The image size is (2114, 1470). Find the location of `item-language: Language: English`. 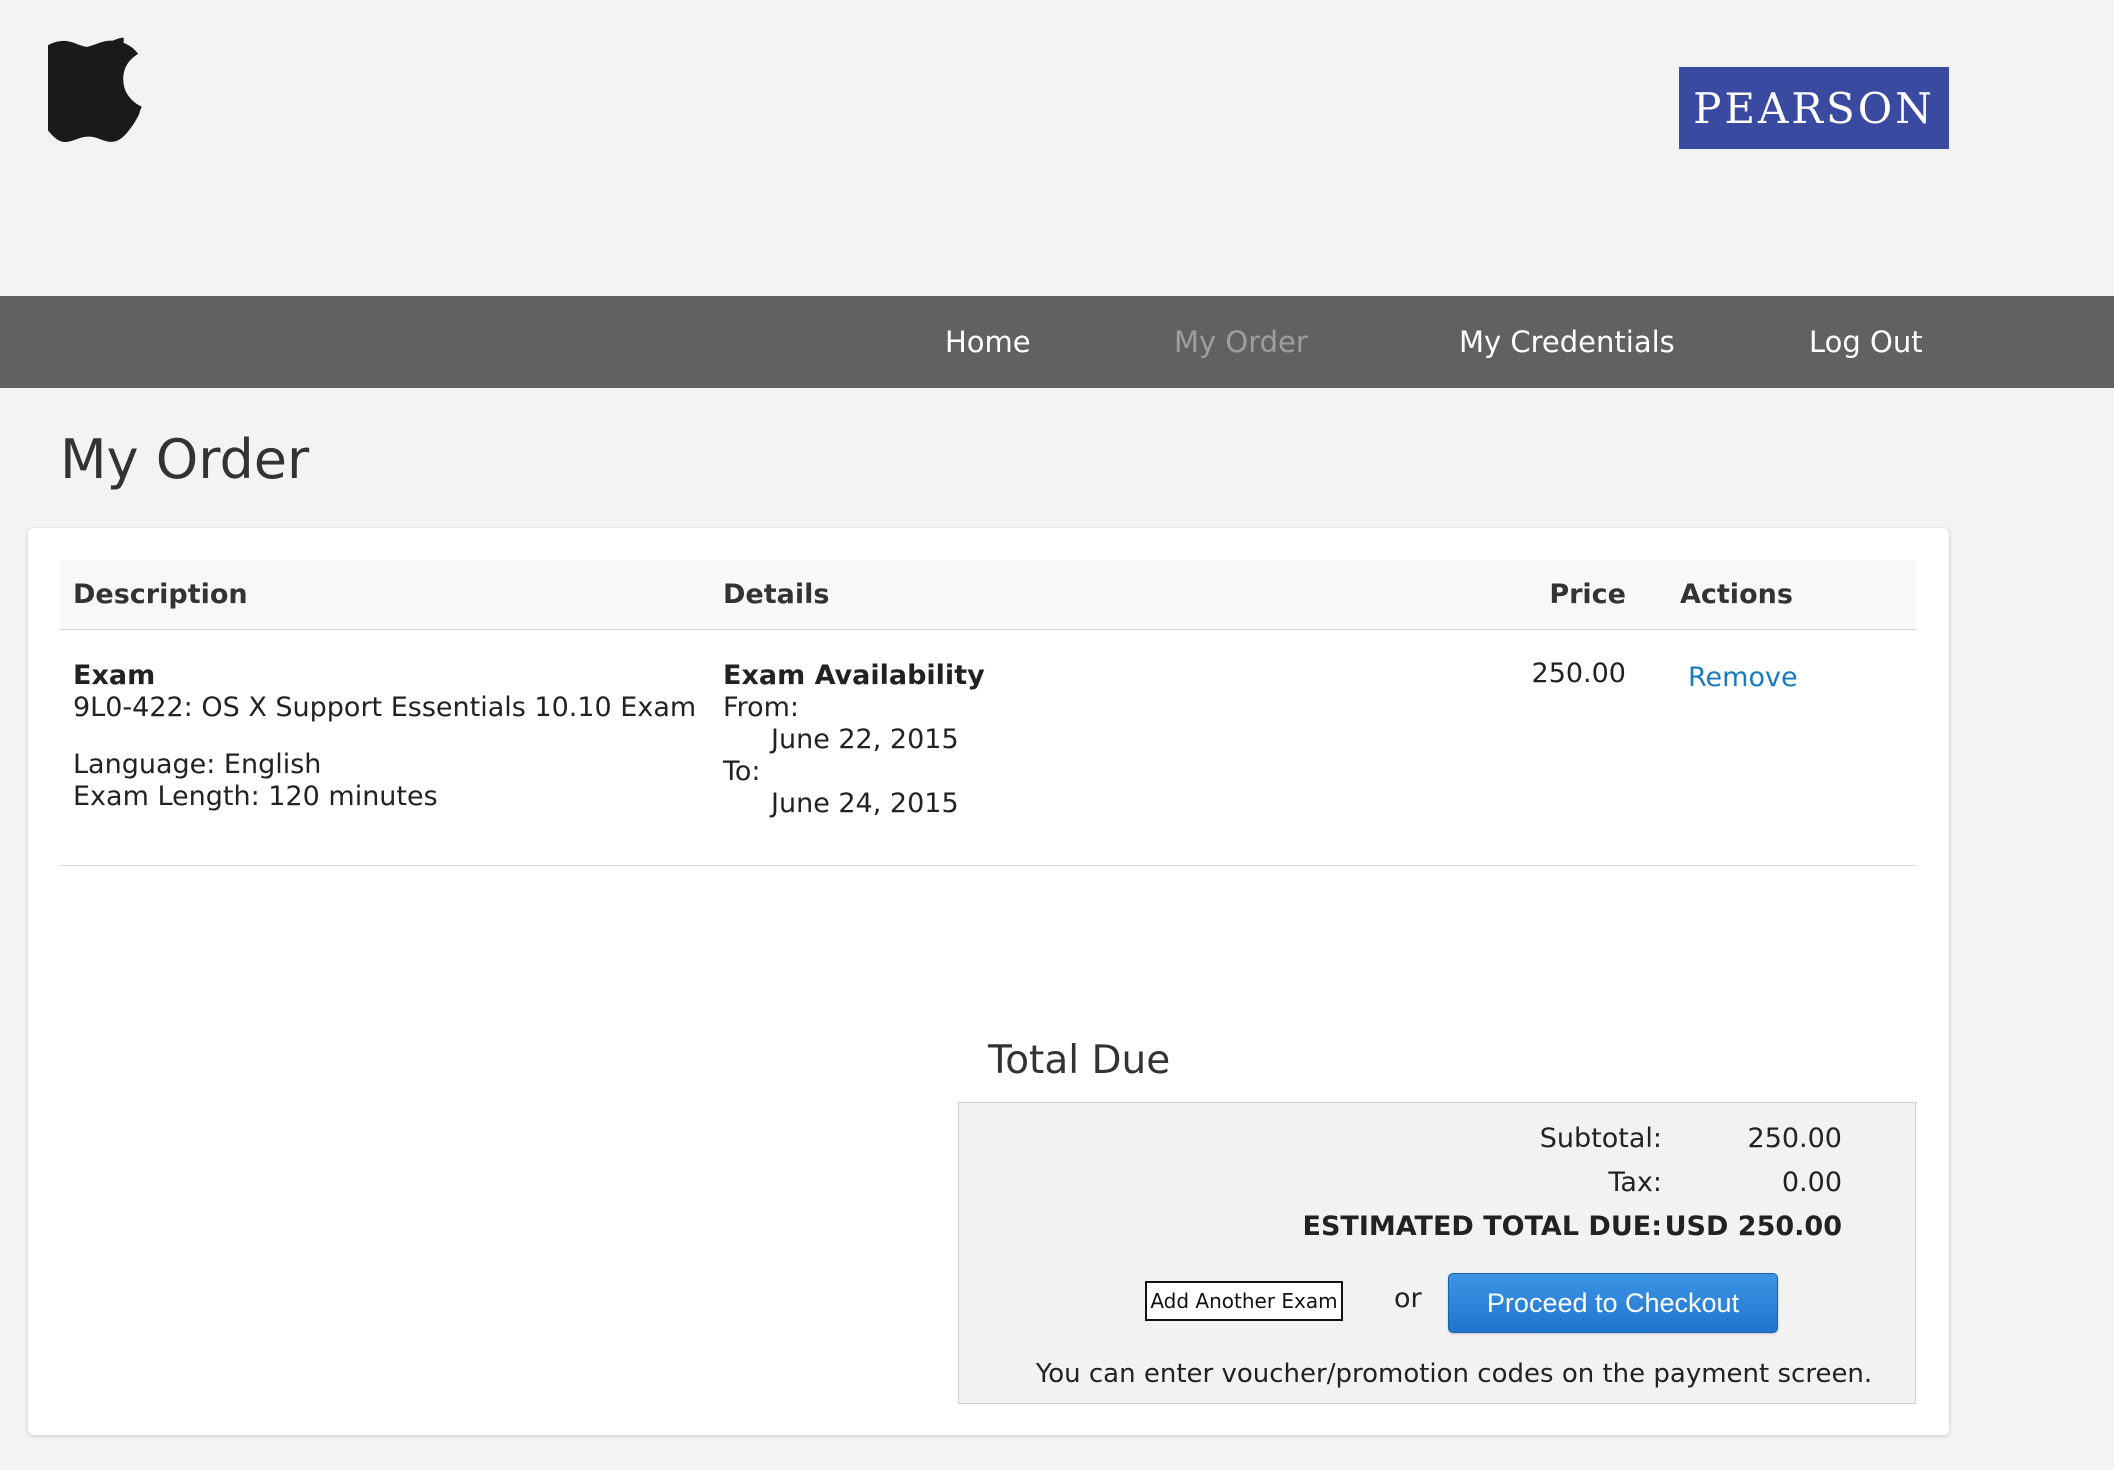

item-language: Language: English is located at coordinates (197, 764).